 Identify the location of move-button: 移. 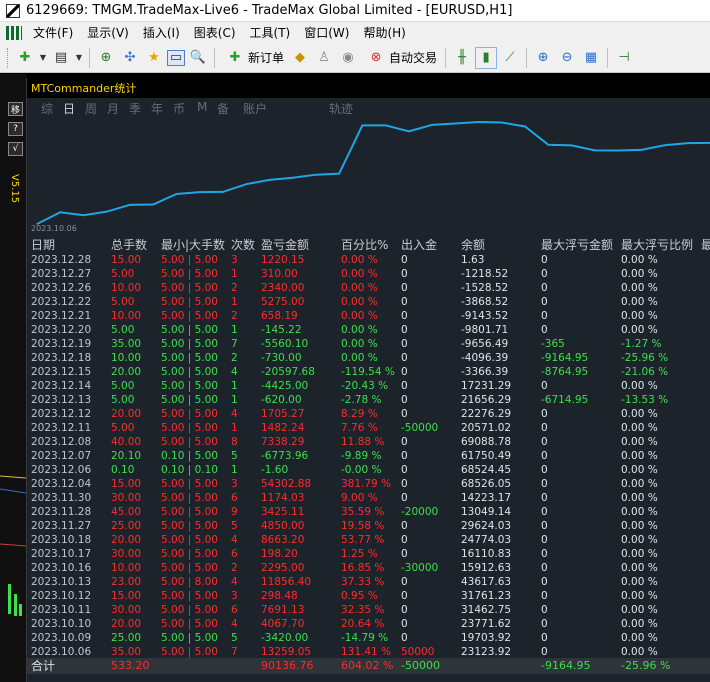
(15, 109).